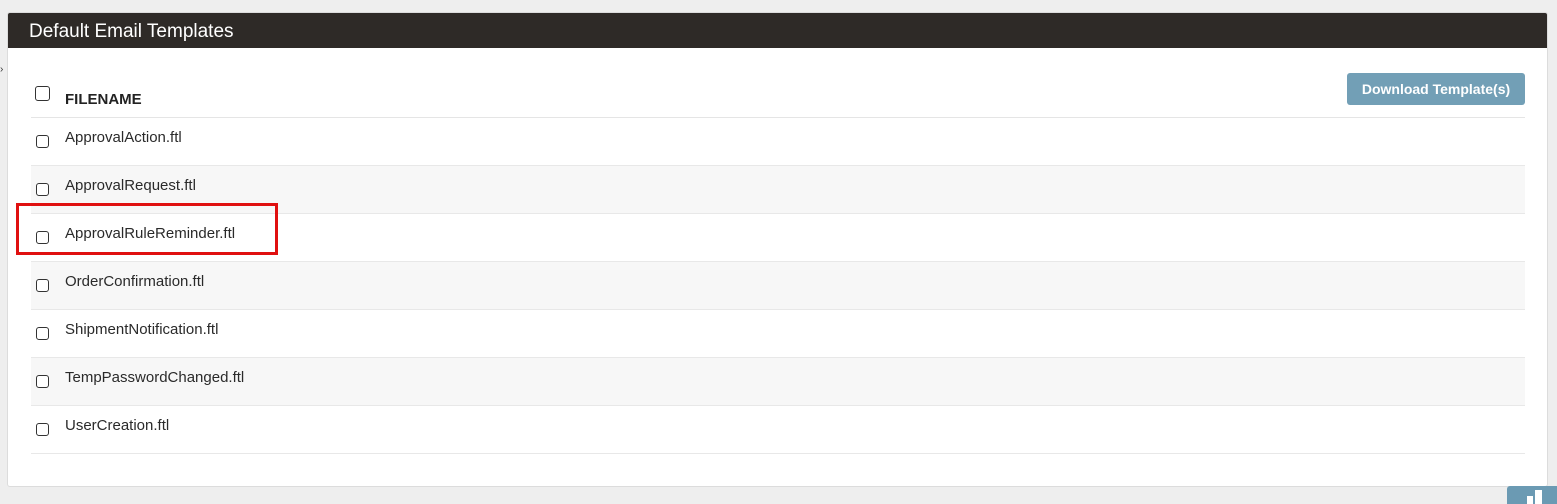 The width and height of the screenshot is (1557, 504). I want to click on filename-cell: UserCreation.ftl, so click(117, 425).